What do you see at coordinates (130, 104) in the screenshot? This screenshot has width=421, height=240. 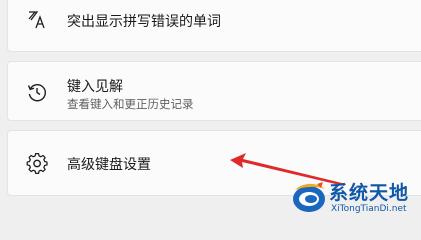 I see `typing-insights-description: 查看键入和更正历史记录` at bounding box center [130, 104].